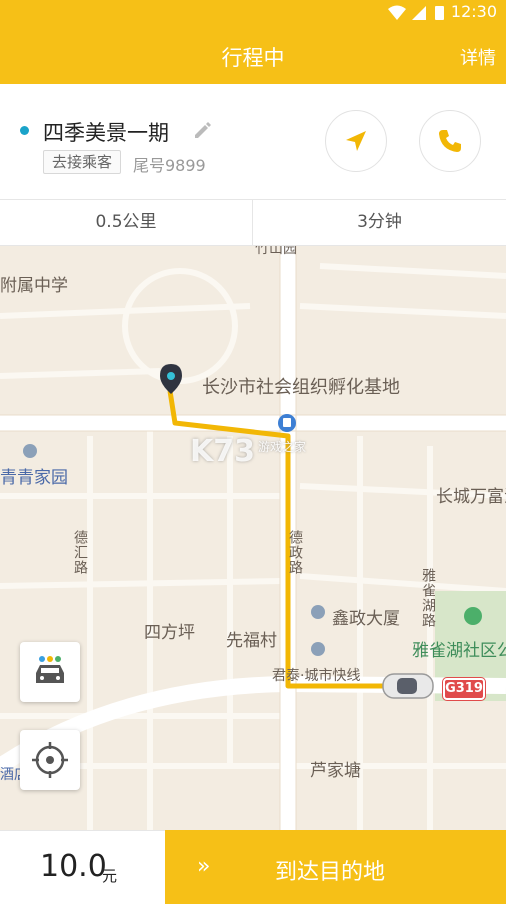  Describe the element at coordinates (408, 686) in the screenshot. I see `driver-car-icon` at that location.